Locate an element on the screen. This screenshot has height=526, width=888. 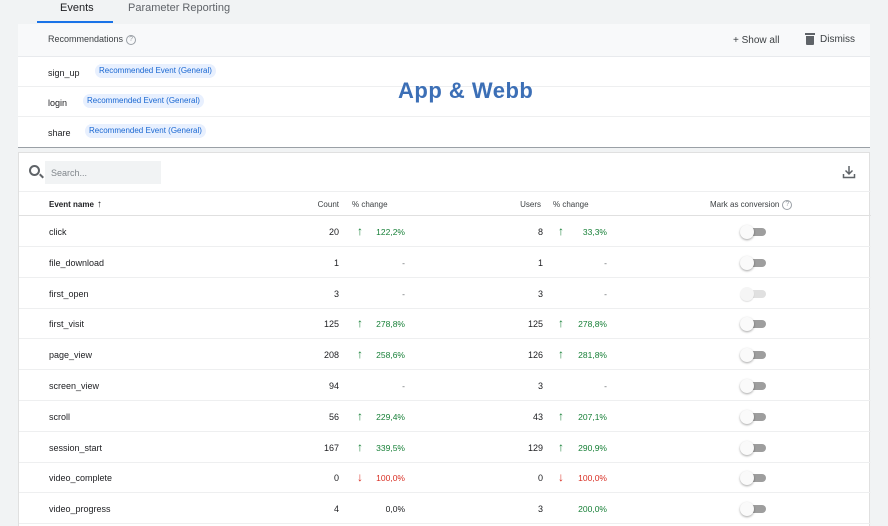
column-header-event-name: Event name ↑ is located at coordinates (75, 205).